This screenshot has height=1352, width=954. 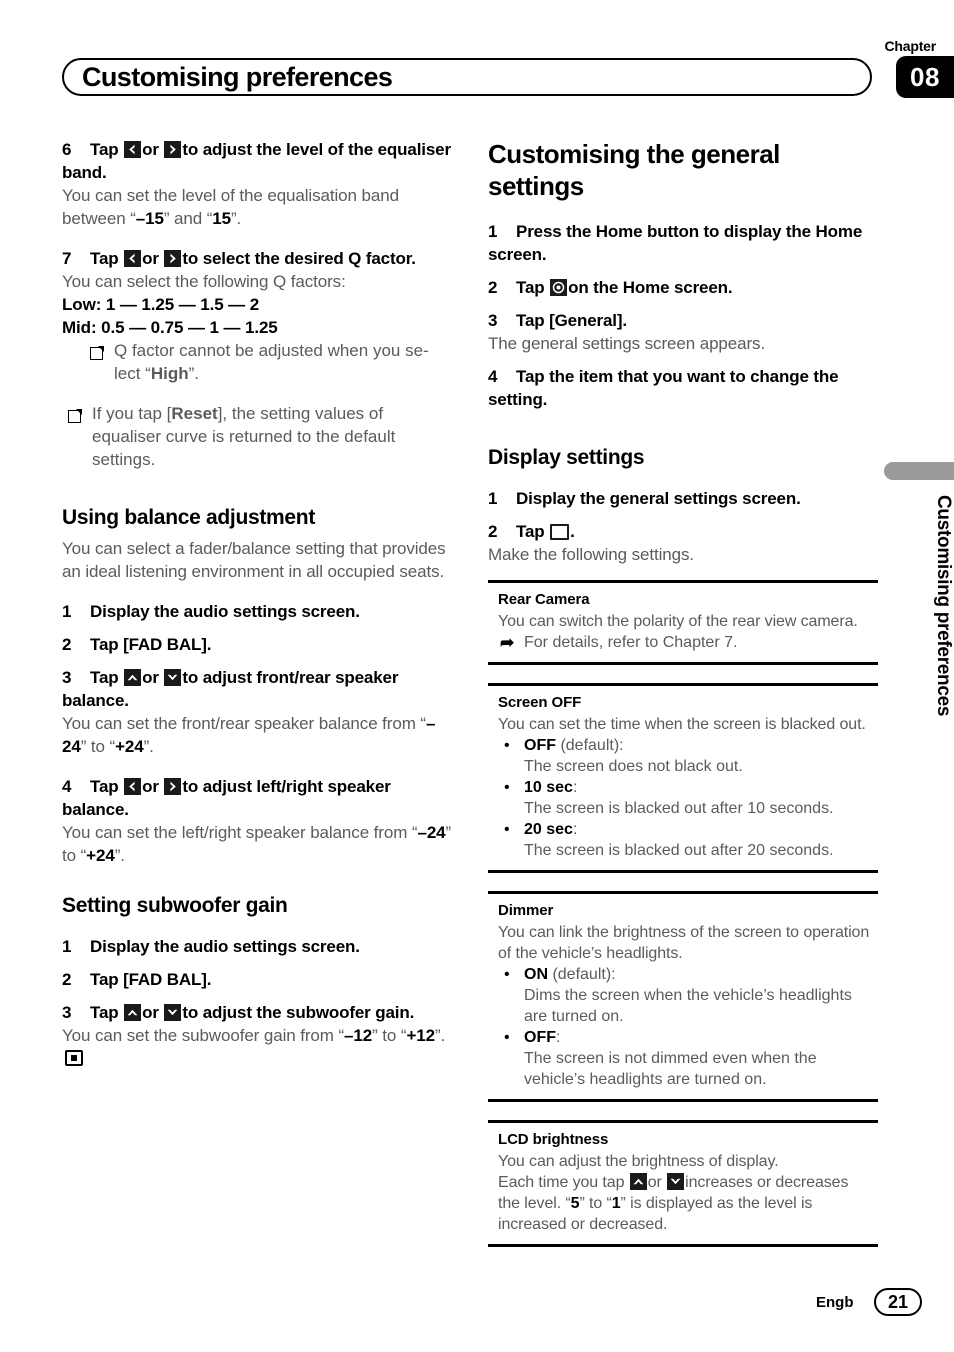 I want to click on chevron-left-icon, so click(x=133, y=258).